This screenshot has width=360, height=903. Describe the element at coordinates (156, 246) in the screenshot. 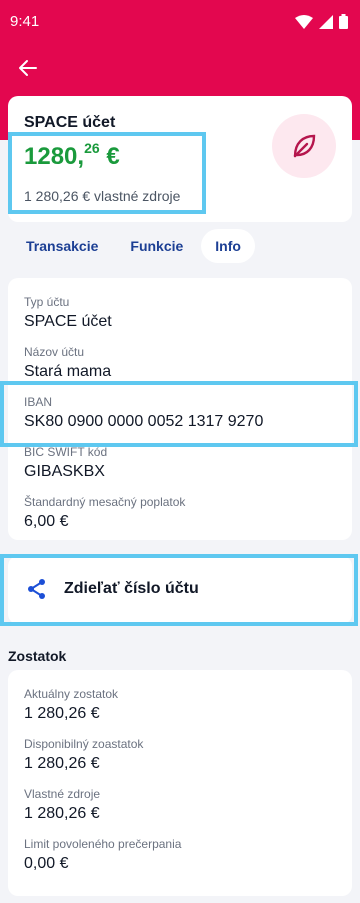

I see `tab-funkcie: Funkcie` at that location.